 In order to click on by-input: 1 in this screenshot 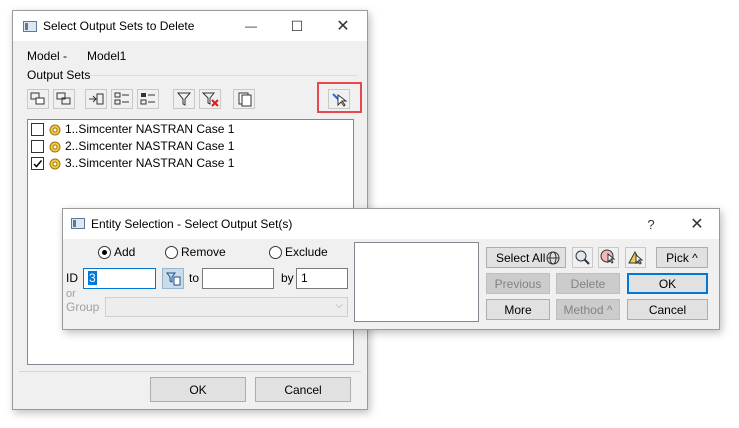, I will do `click(322, 278)`.